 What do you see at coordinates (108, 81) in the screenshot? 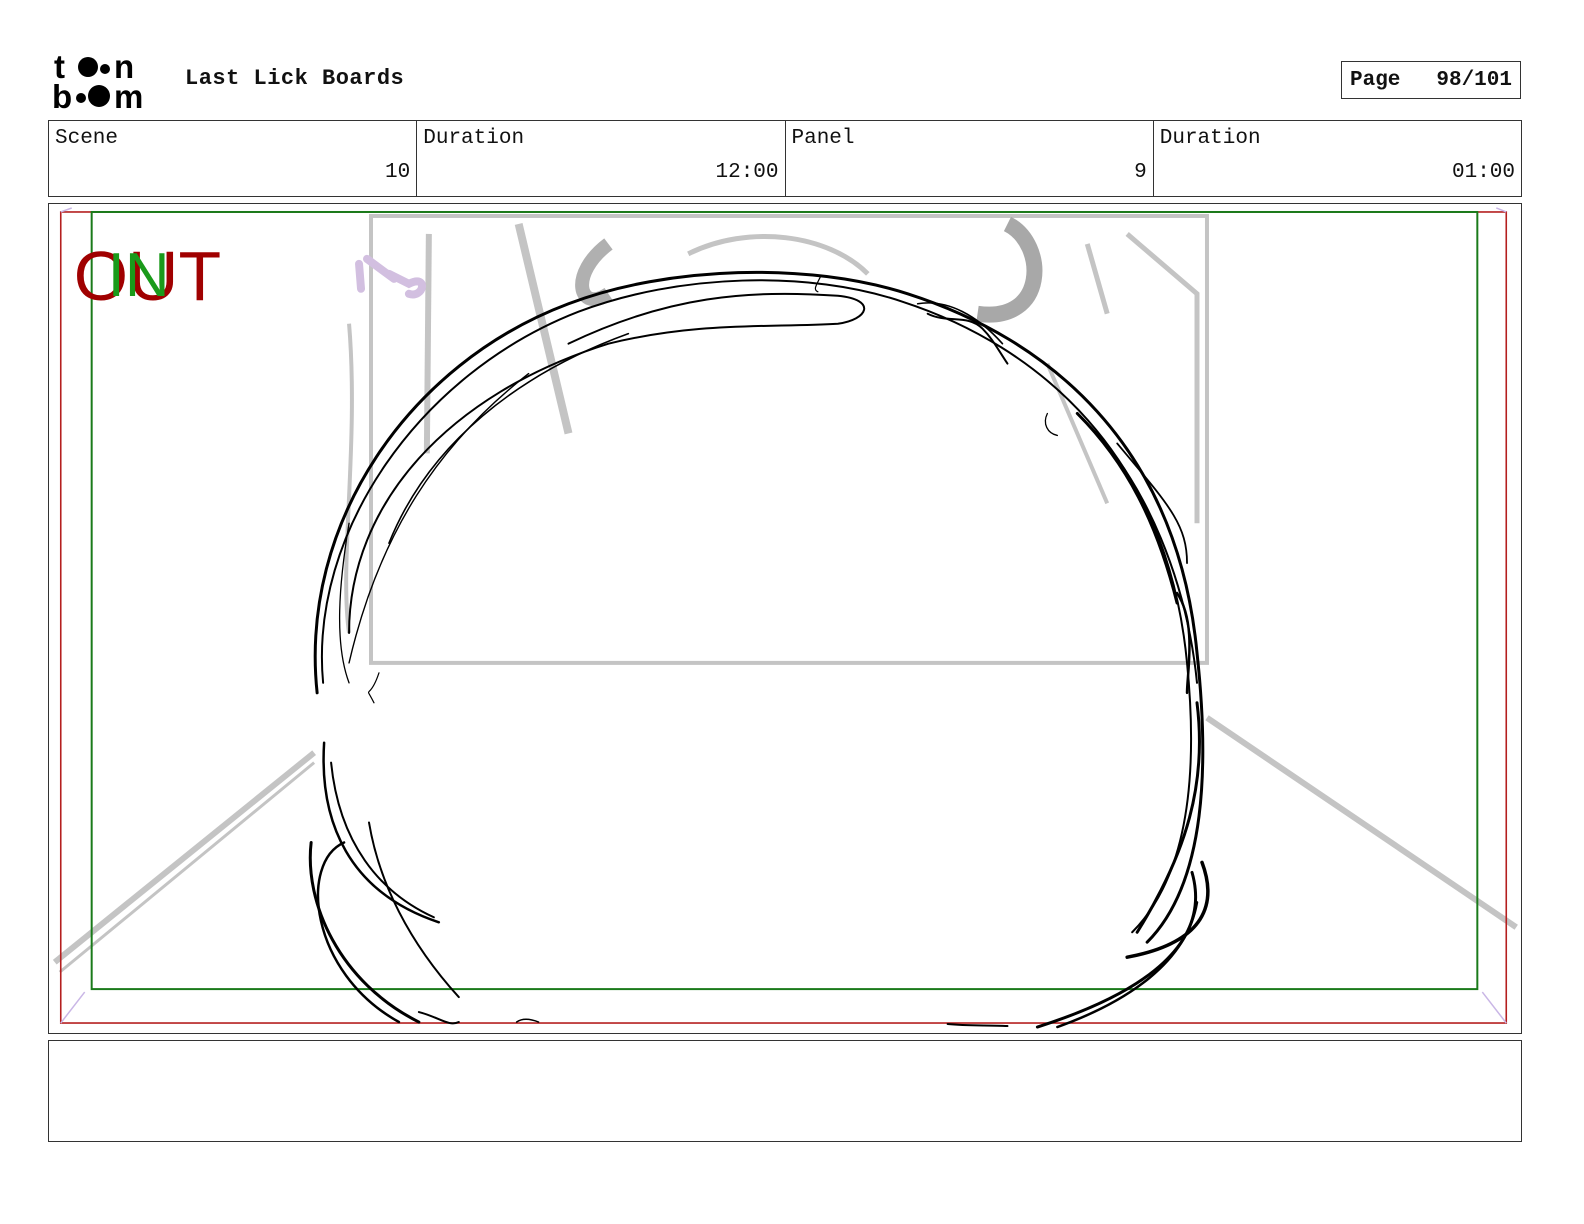
I see `toon-boom-logo: t n b m` at bounding box center [108, 81].